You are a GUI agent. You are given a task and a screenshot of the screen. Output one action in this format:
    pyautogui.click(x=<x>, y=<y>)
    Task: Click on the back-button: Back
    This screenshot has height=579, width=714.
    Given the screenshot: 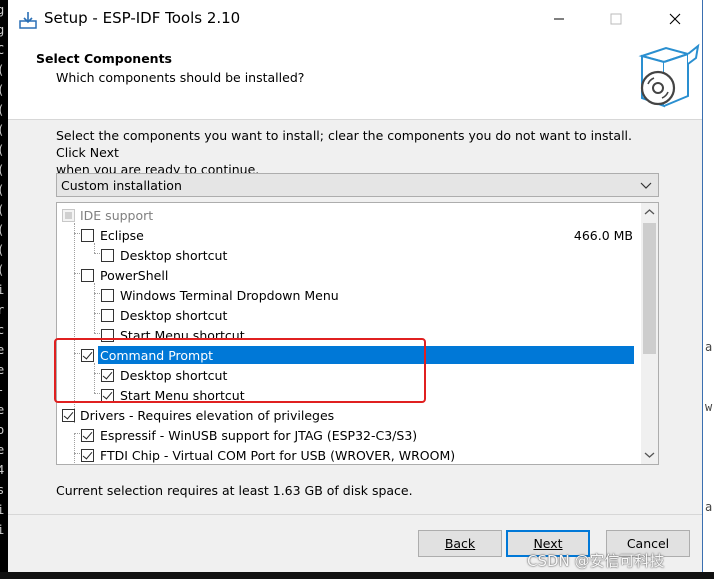 What is the action you would take?
    pyautogui.click(x=460, y=543)
    